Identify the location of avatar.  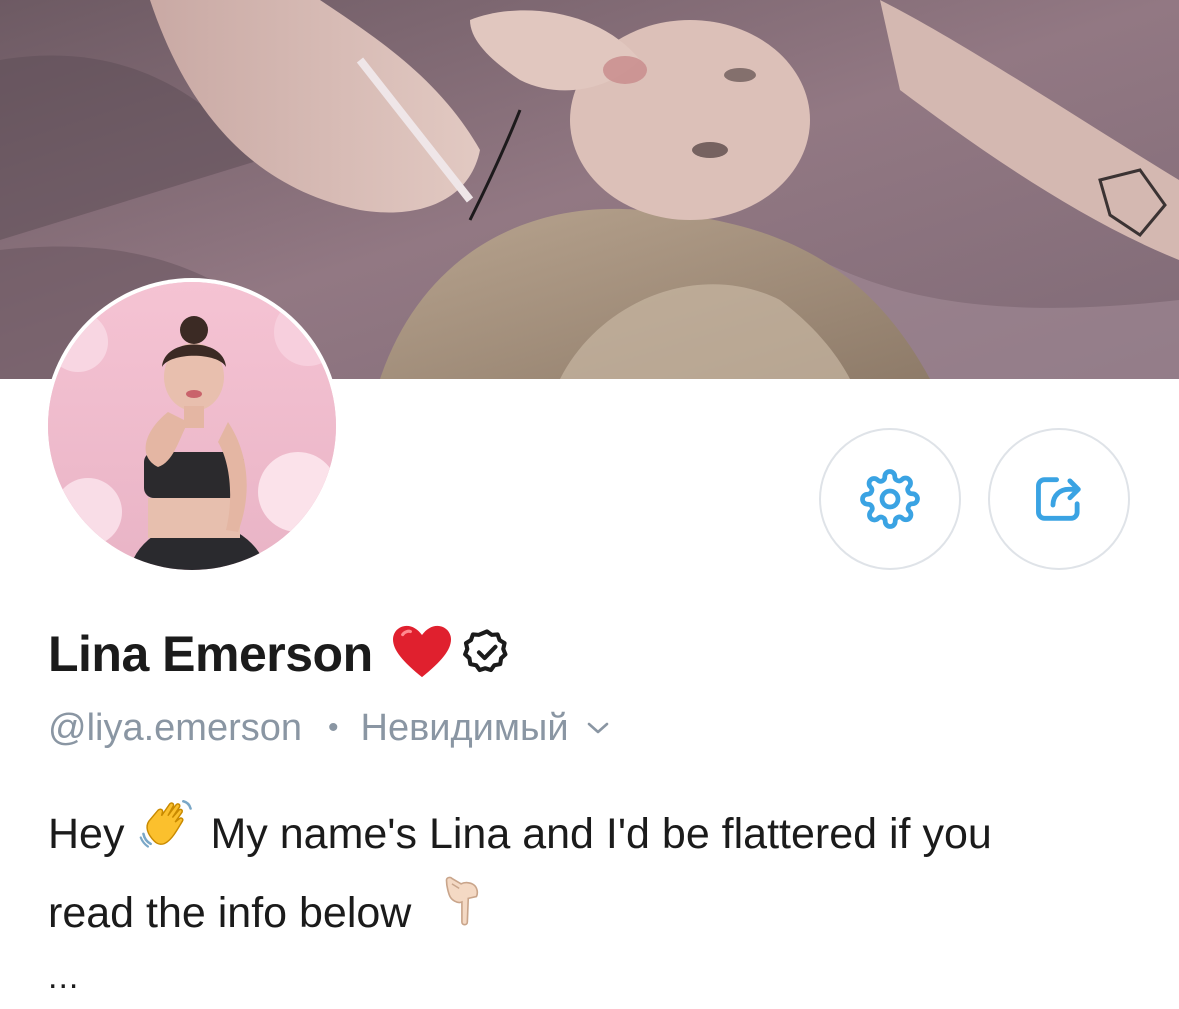
(192, 426).